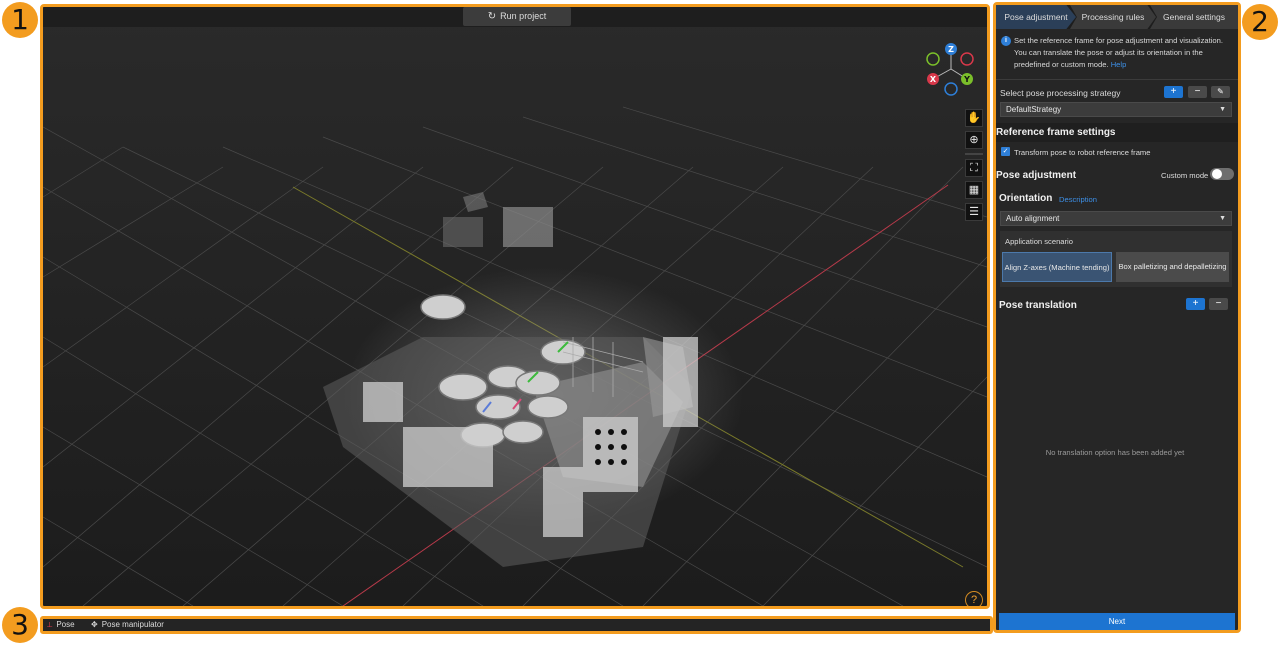  What do you see at coordinates (94, 624) in the screenshot?
I see `manipulator-icon: ✥` at bounding box center [94, 624].